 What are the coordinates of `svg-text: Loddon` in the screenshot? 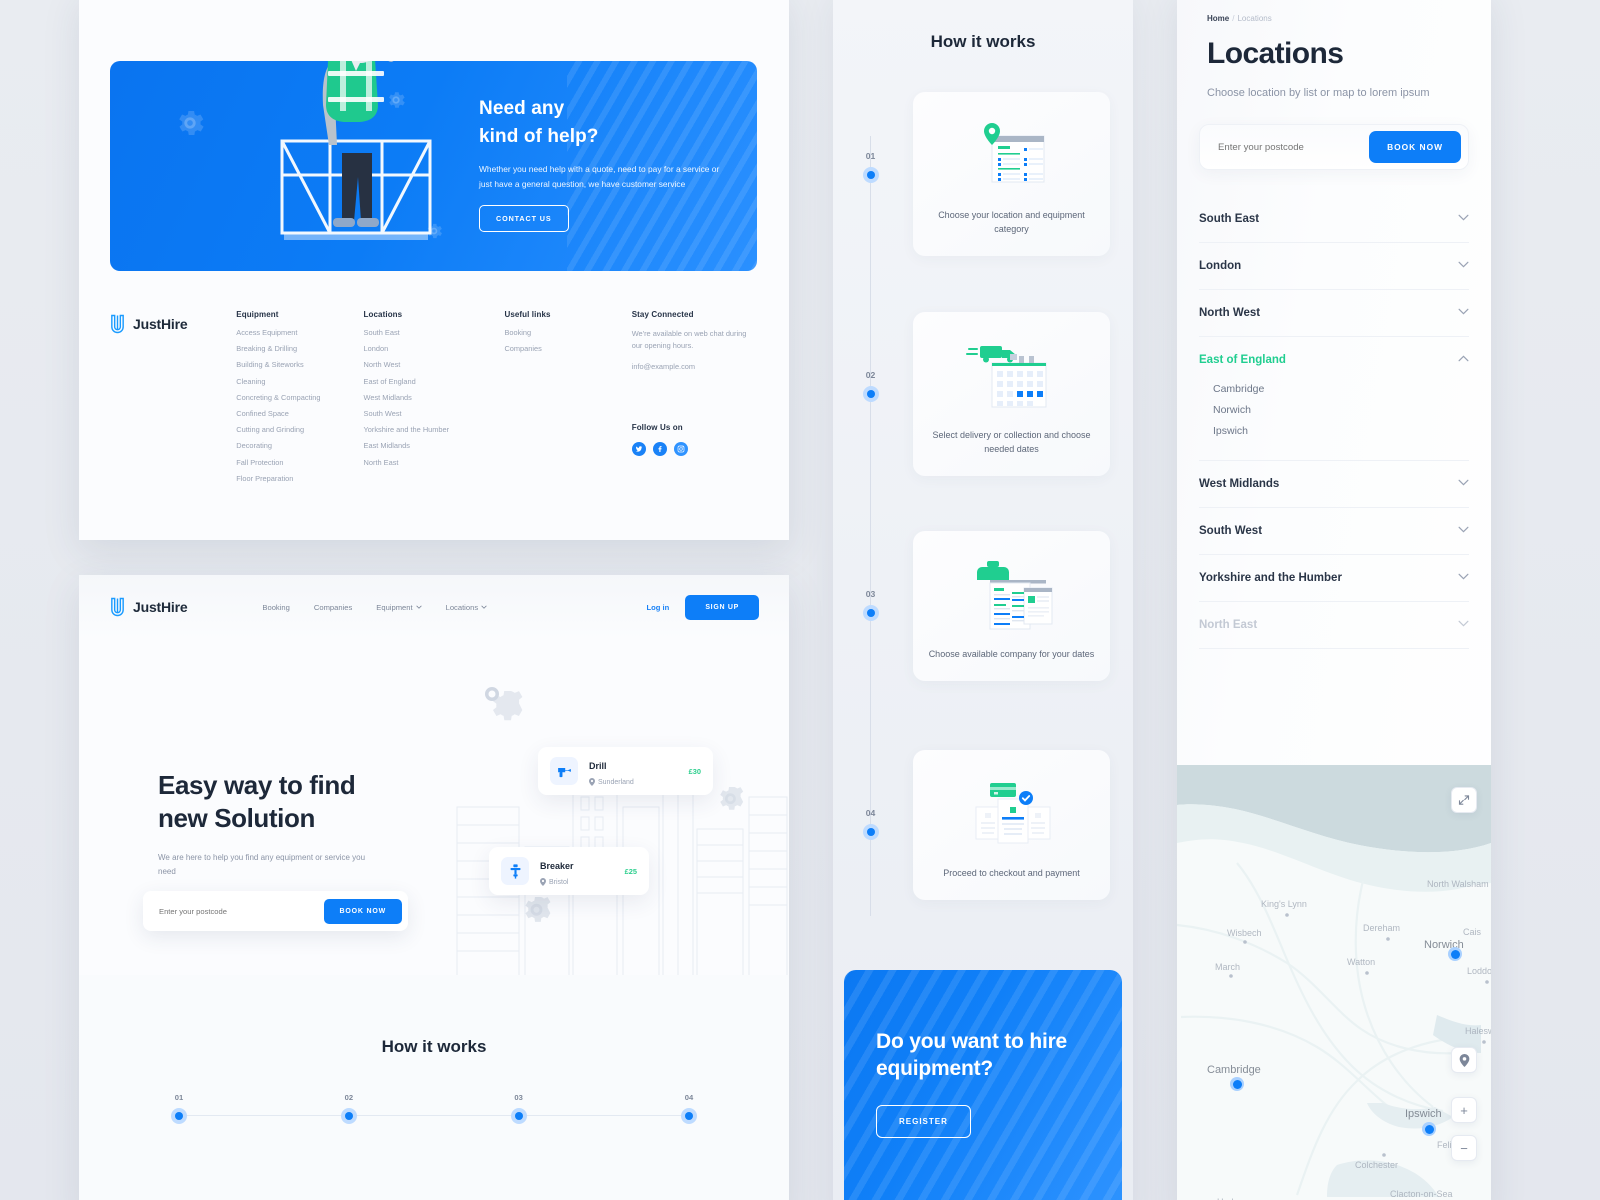 It's located at (1479, 971).